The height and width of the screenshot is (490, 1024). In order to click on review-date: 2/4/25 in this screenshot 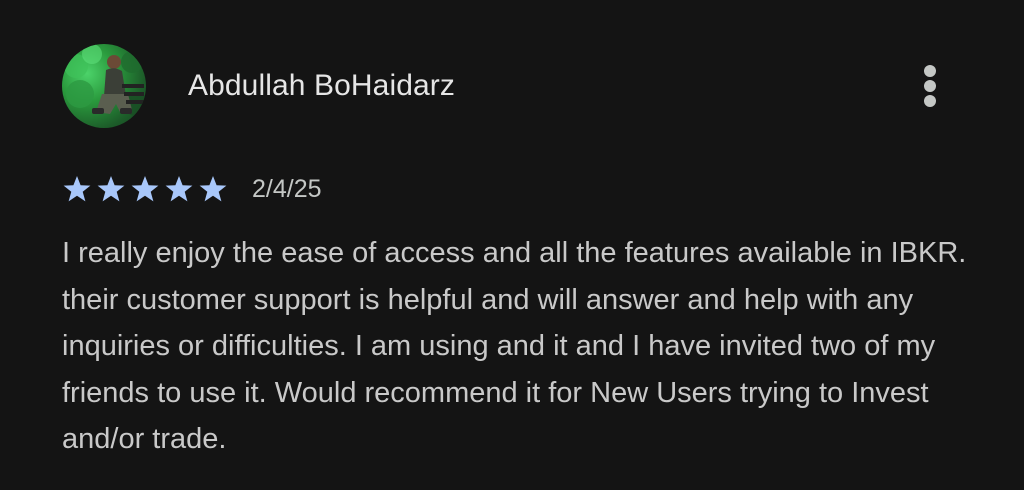, I will do `click(287, 189)`.